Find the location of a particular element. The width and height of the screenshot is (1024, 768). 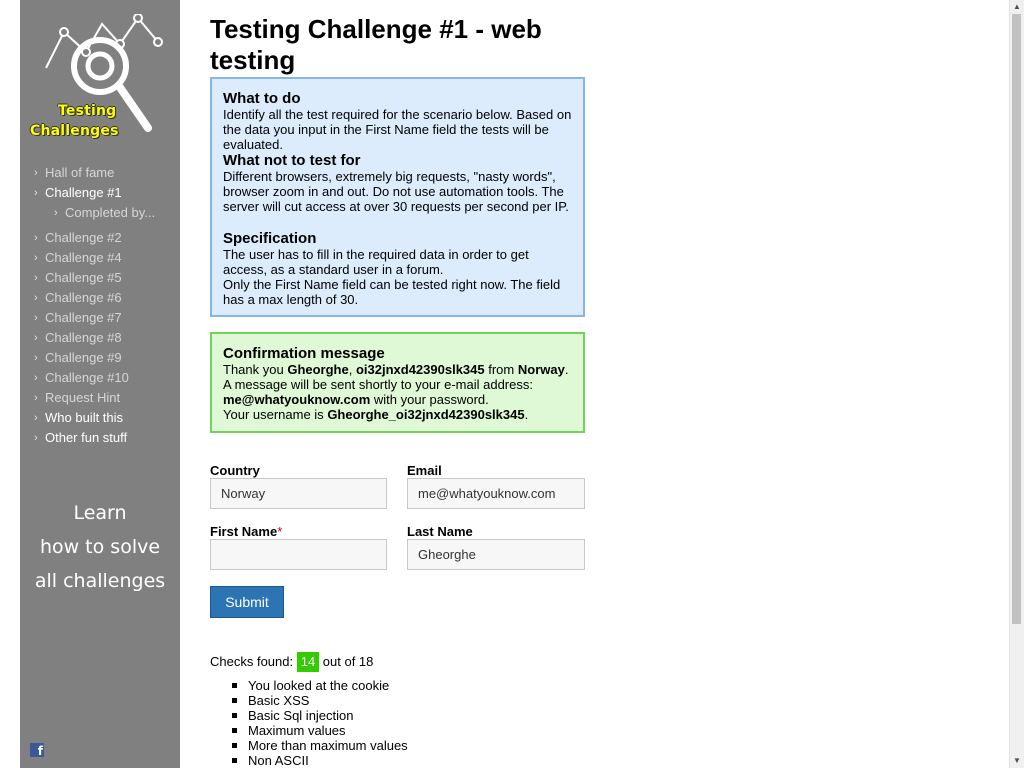

last-name-field is located at coordinates (496, 554).